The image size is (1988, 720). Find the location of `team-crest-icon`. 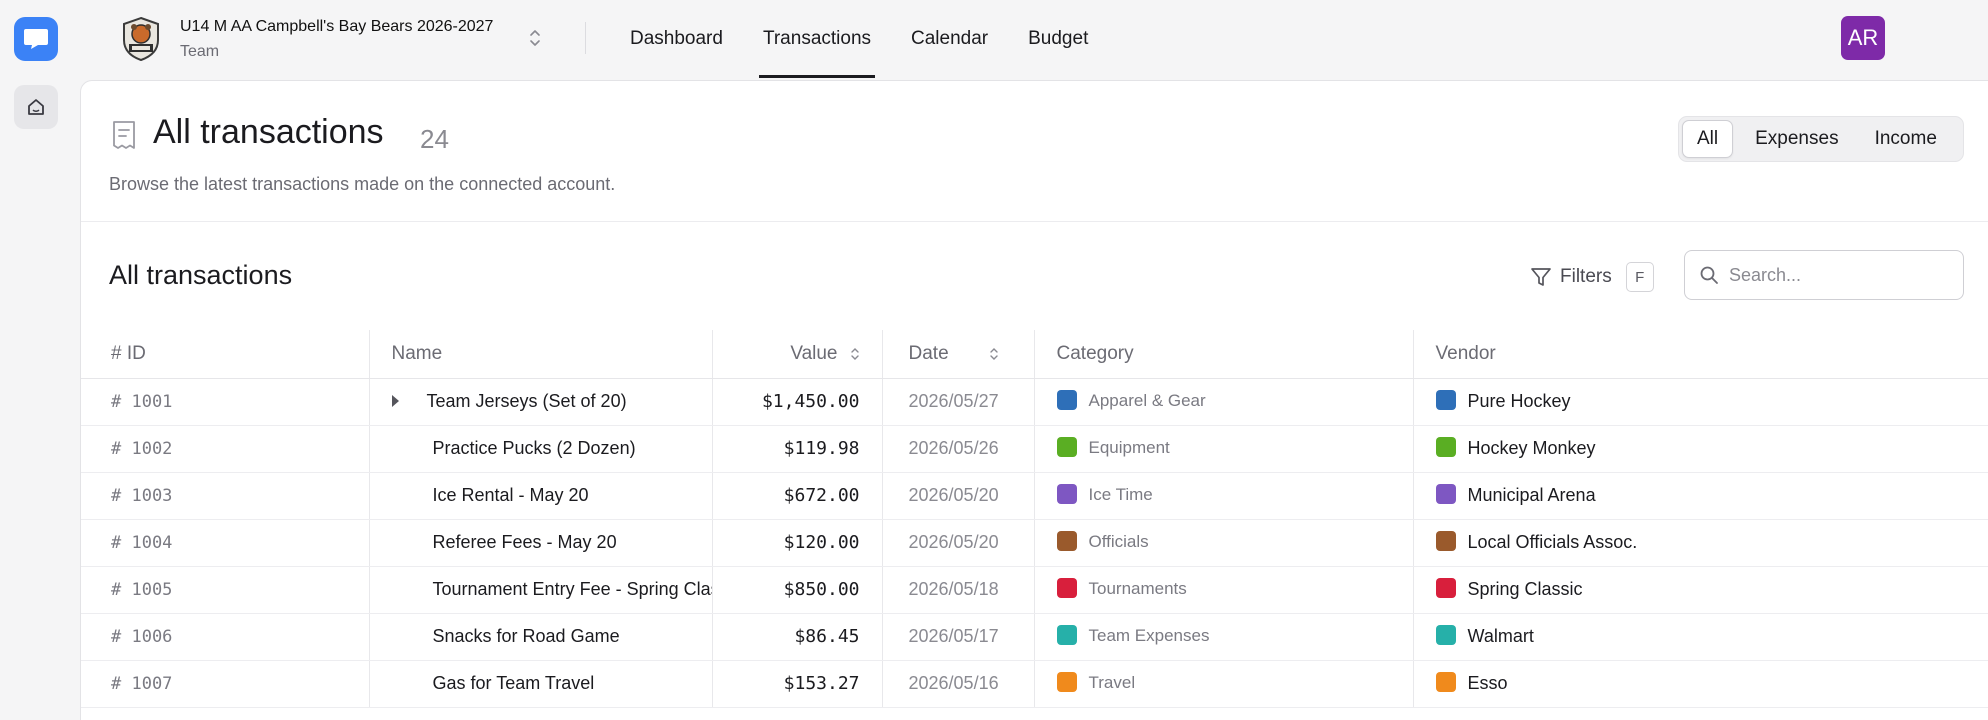

team-crest-icon is located at coordinates (141, 39).